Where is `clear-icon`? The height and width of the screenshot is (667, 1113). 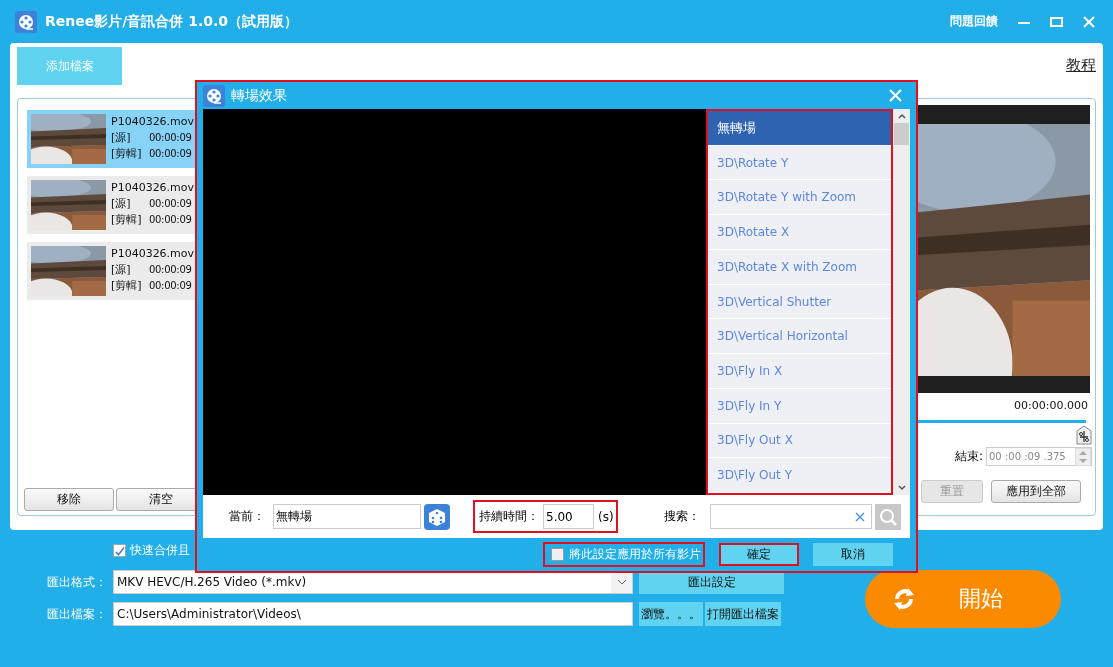
clear-icon is located at coordinates (859, 516).